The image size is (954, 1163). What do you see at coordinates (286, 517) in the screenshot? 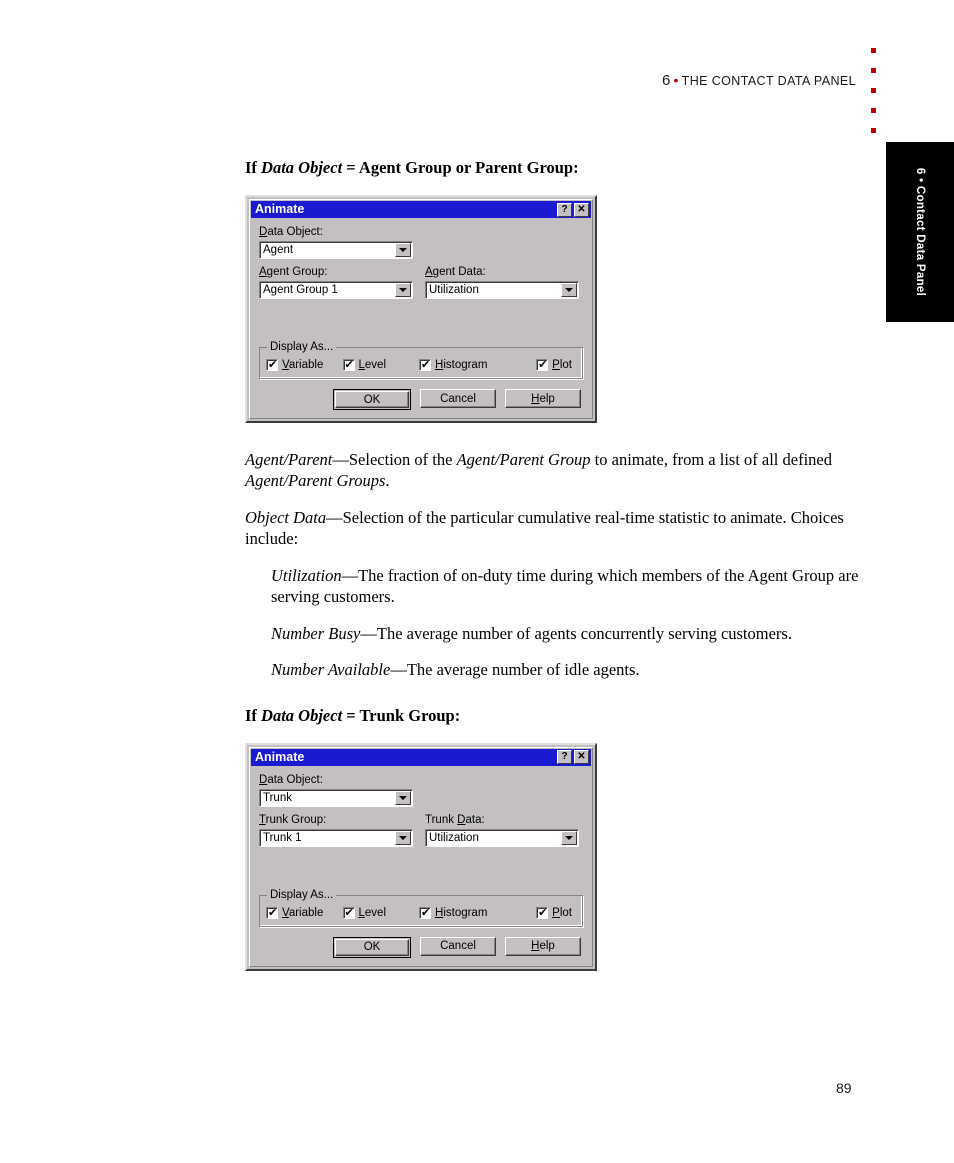
I see `term-object-data: Object Data` at bounding box center [286, 517].